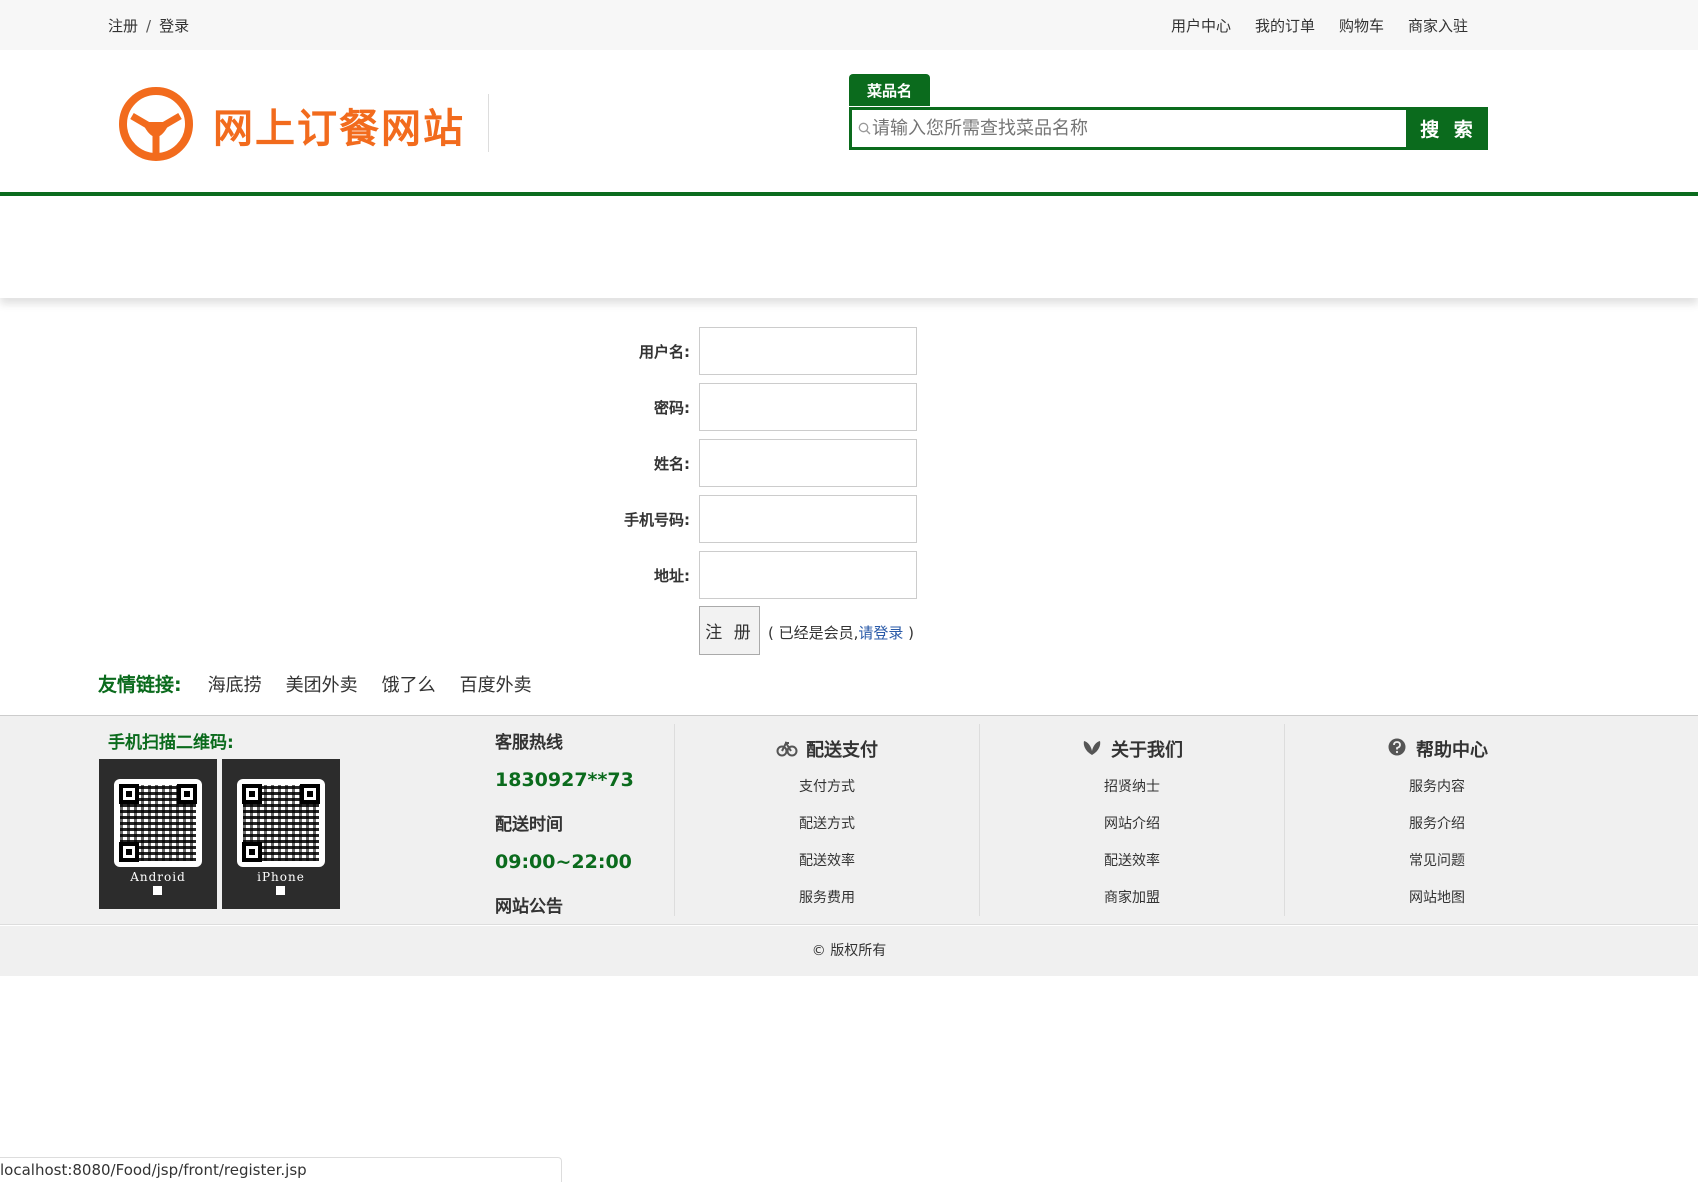 The width and height of the screenshot is (1698, 1182). What do you see at coordinates (1147, 750) in the screenshot?
I see `footer-col-about-us-title: 关于我们` at bounding box center [1147, 750].